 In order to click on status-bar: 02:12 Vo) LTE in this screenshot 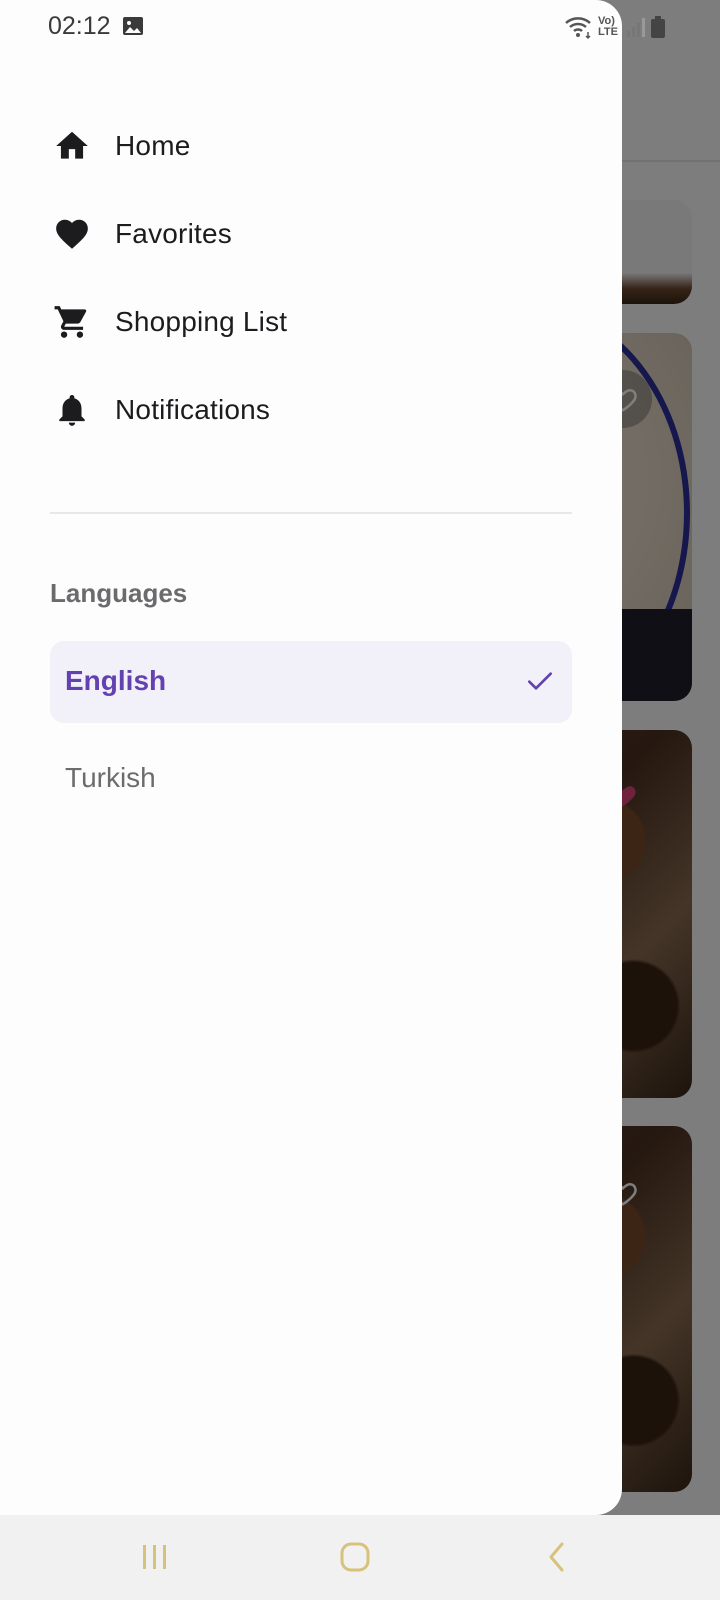, I will do `click(360, 28)`.